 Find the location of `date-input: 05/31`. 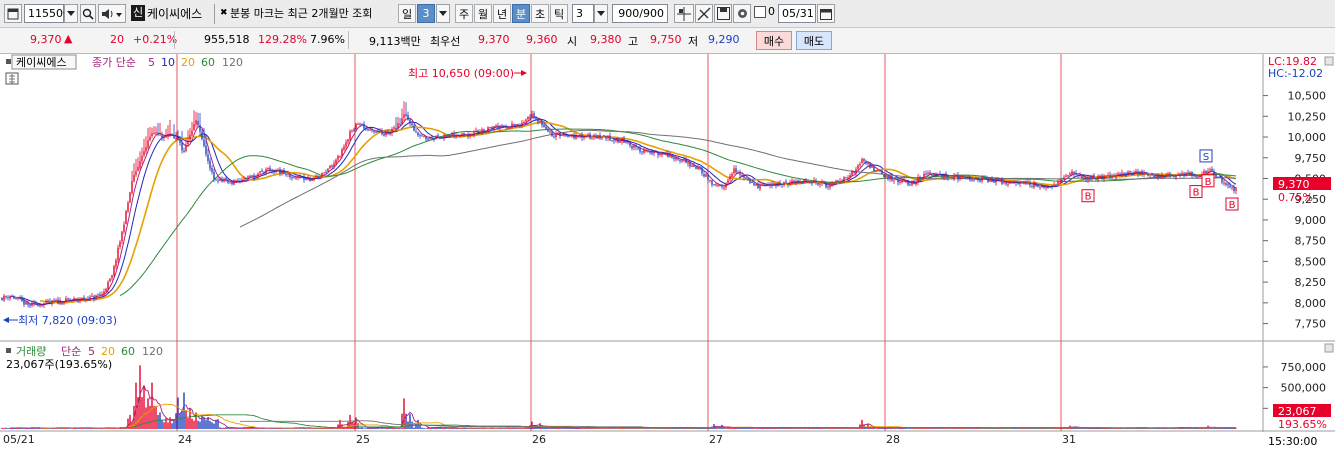

date-input: 05/31 is located at coordinates (797, 13).